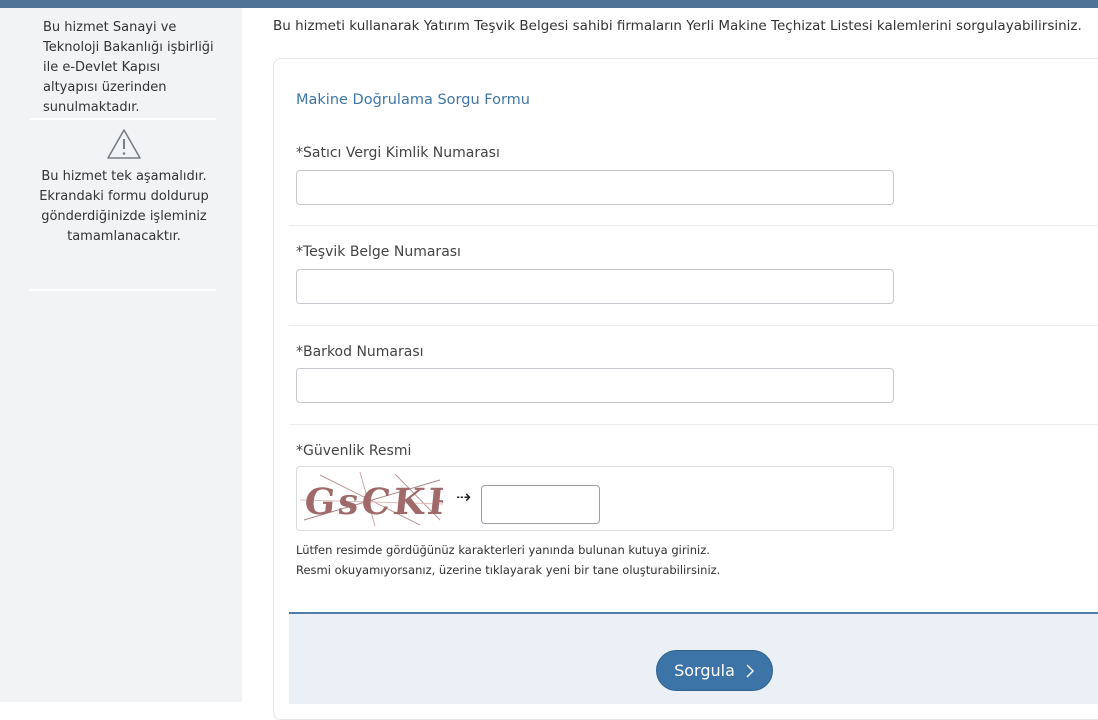  What do you see at coordinates (360, 352) in the screenshot?
I see `field-label-barcode: *Barkod Numarası` at bounding box center [360, 352].